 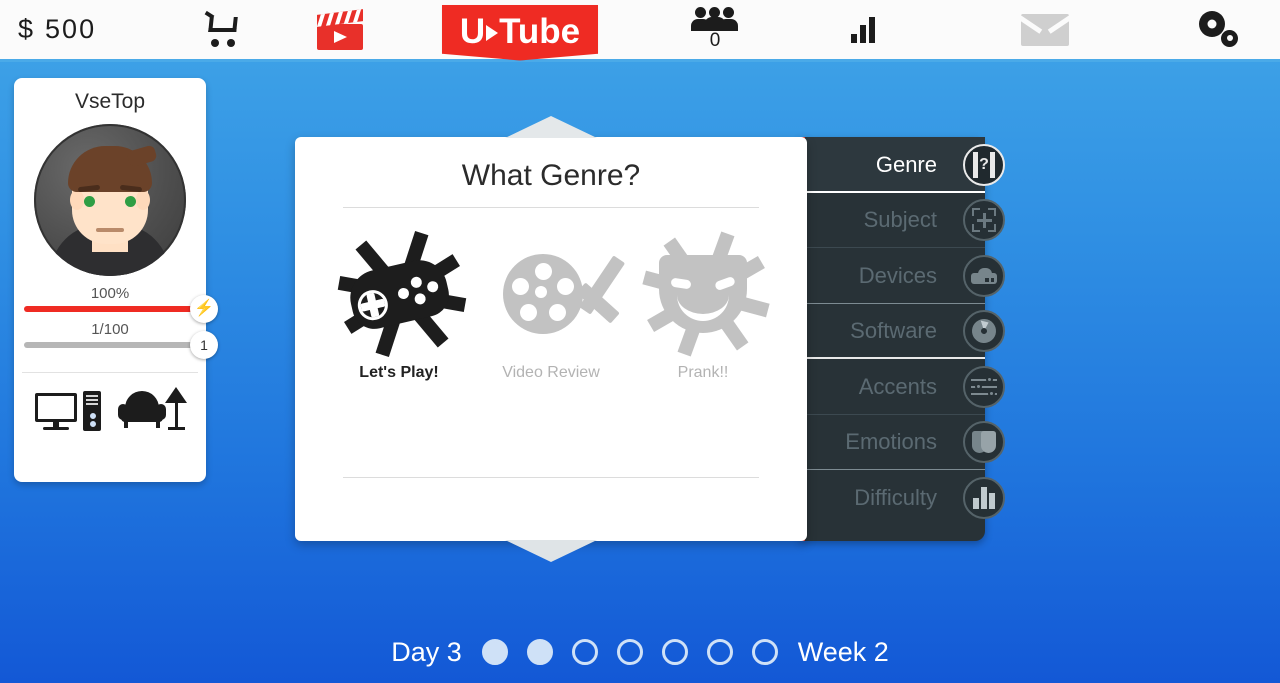 I want to click on money-amount: 500, so click(x=71, y=29).